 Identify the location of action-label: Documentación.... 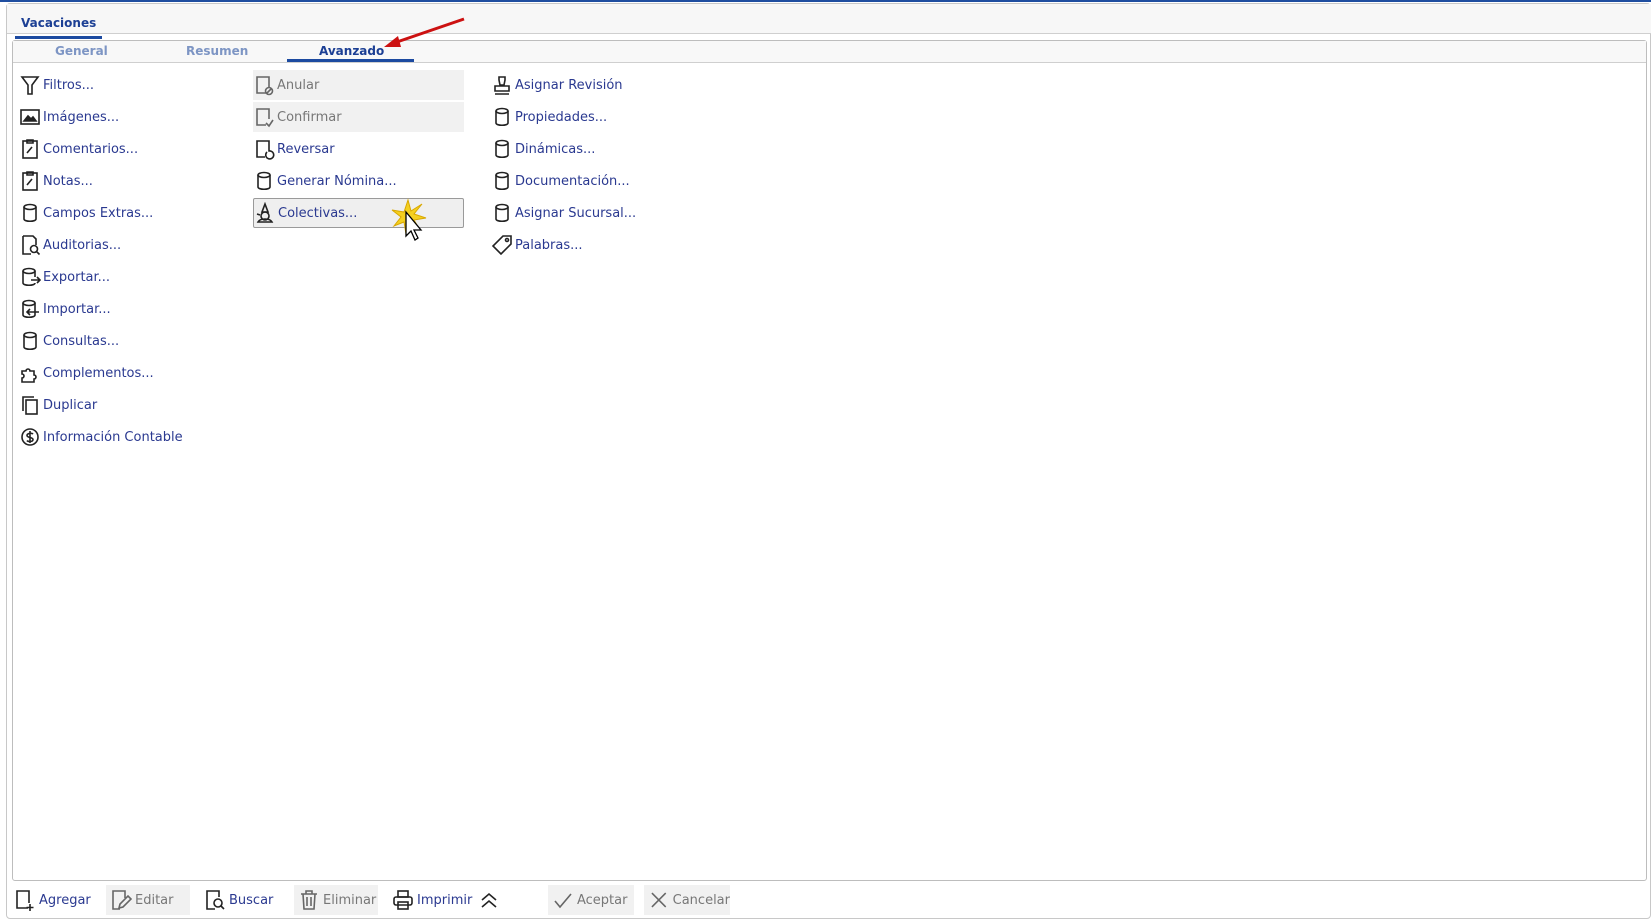
(572, 181).